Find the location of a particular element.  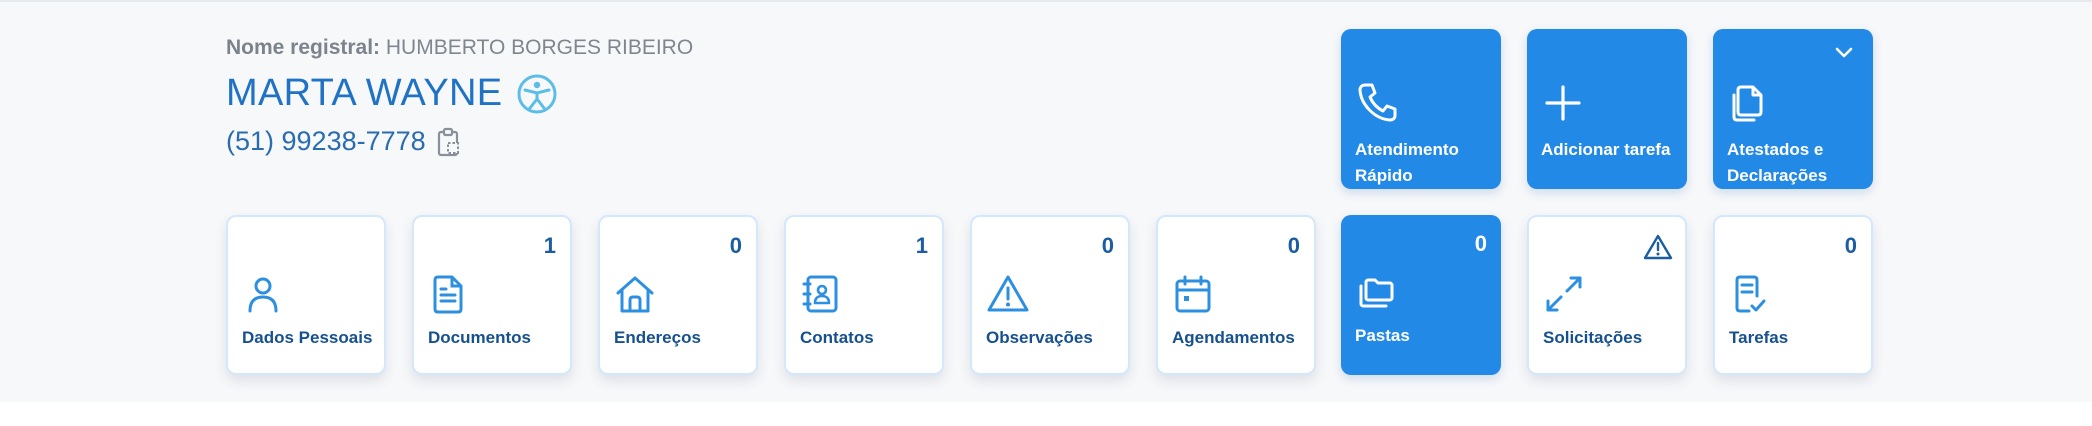

certificates-label-line2: Declarações is located at coordinates (1777, 175).